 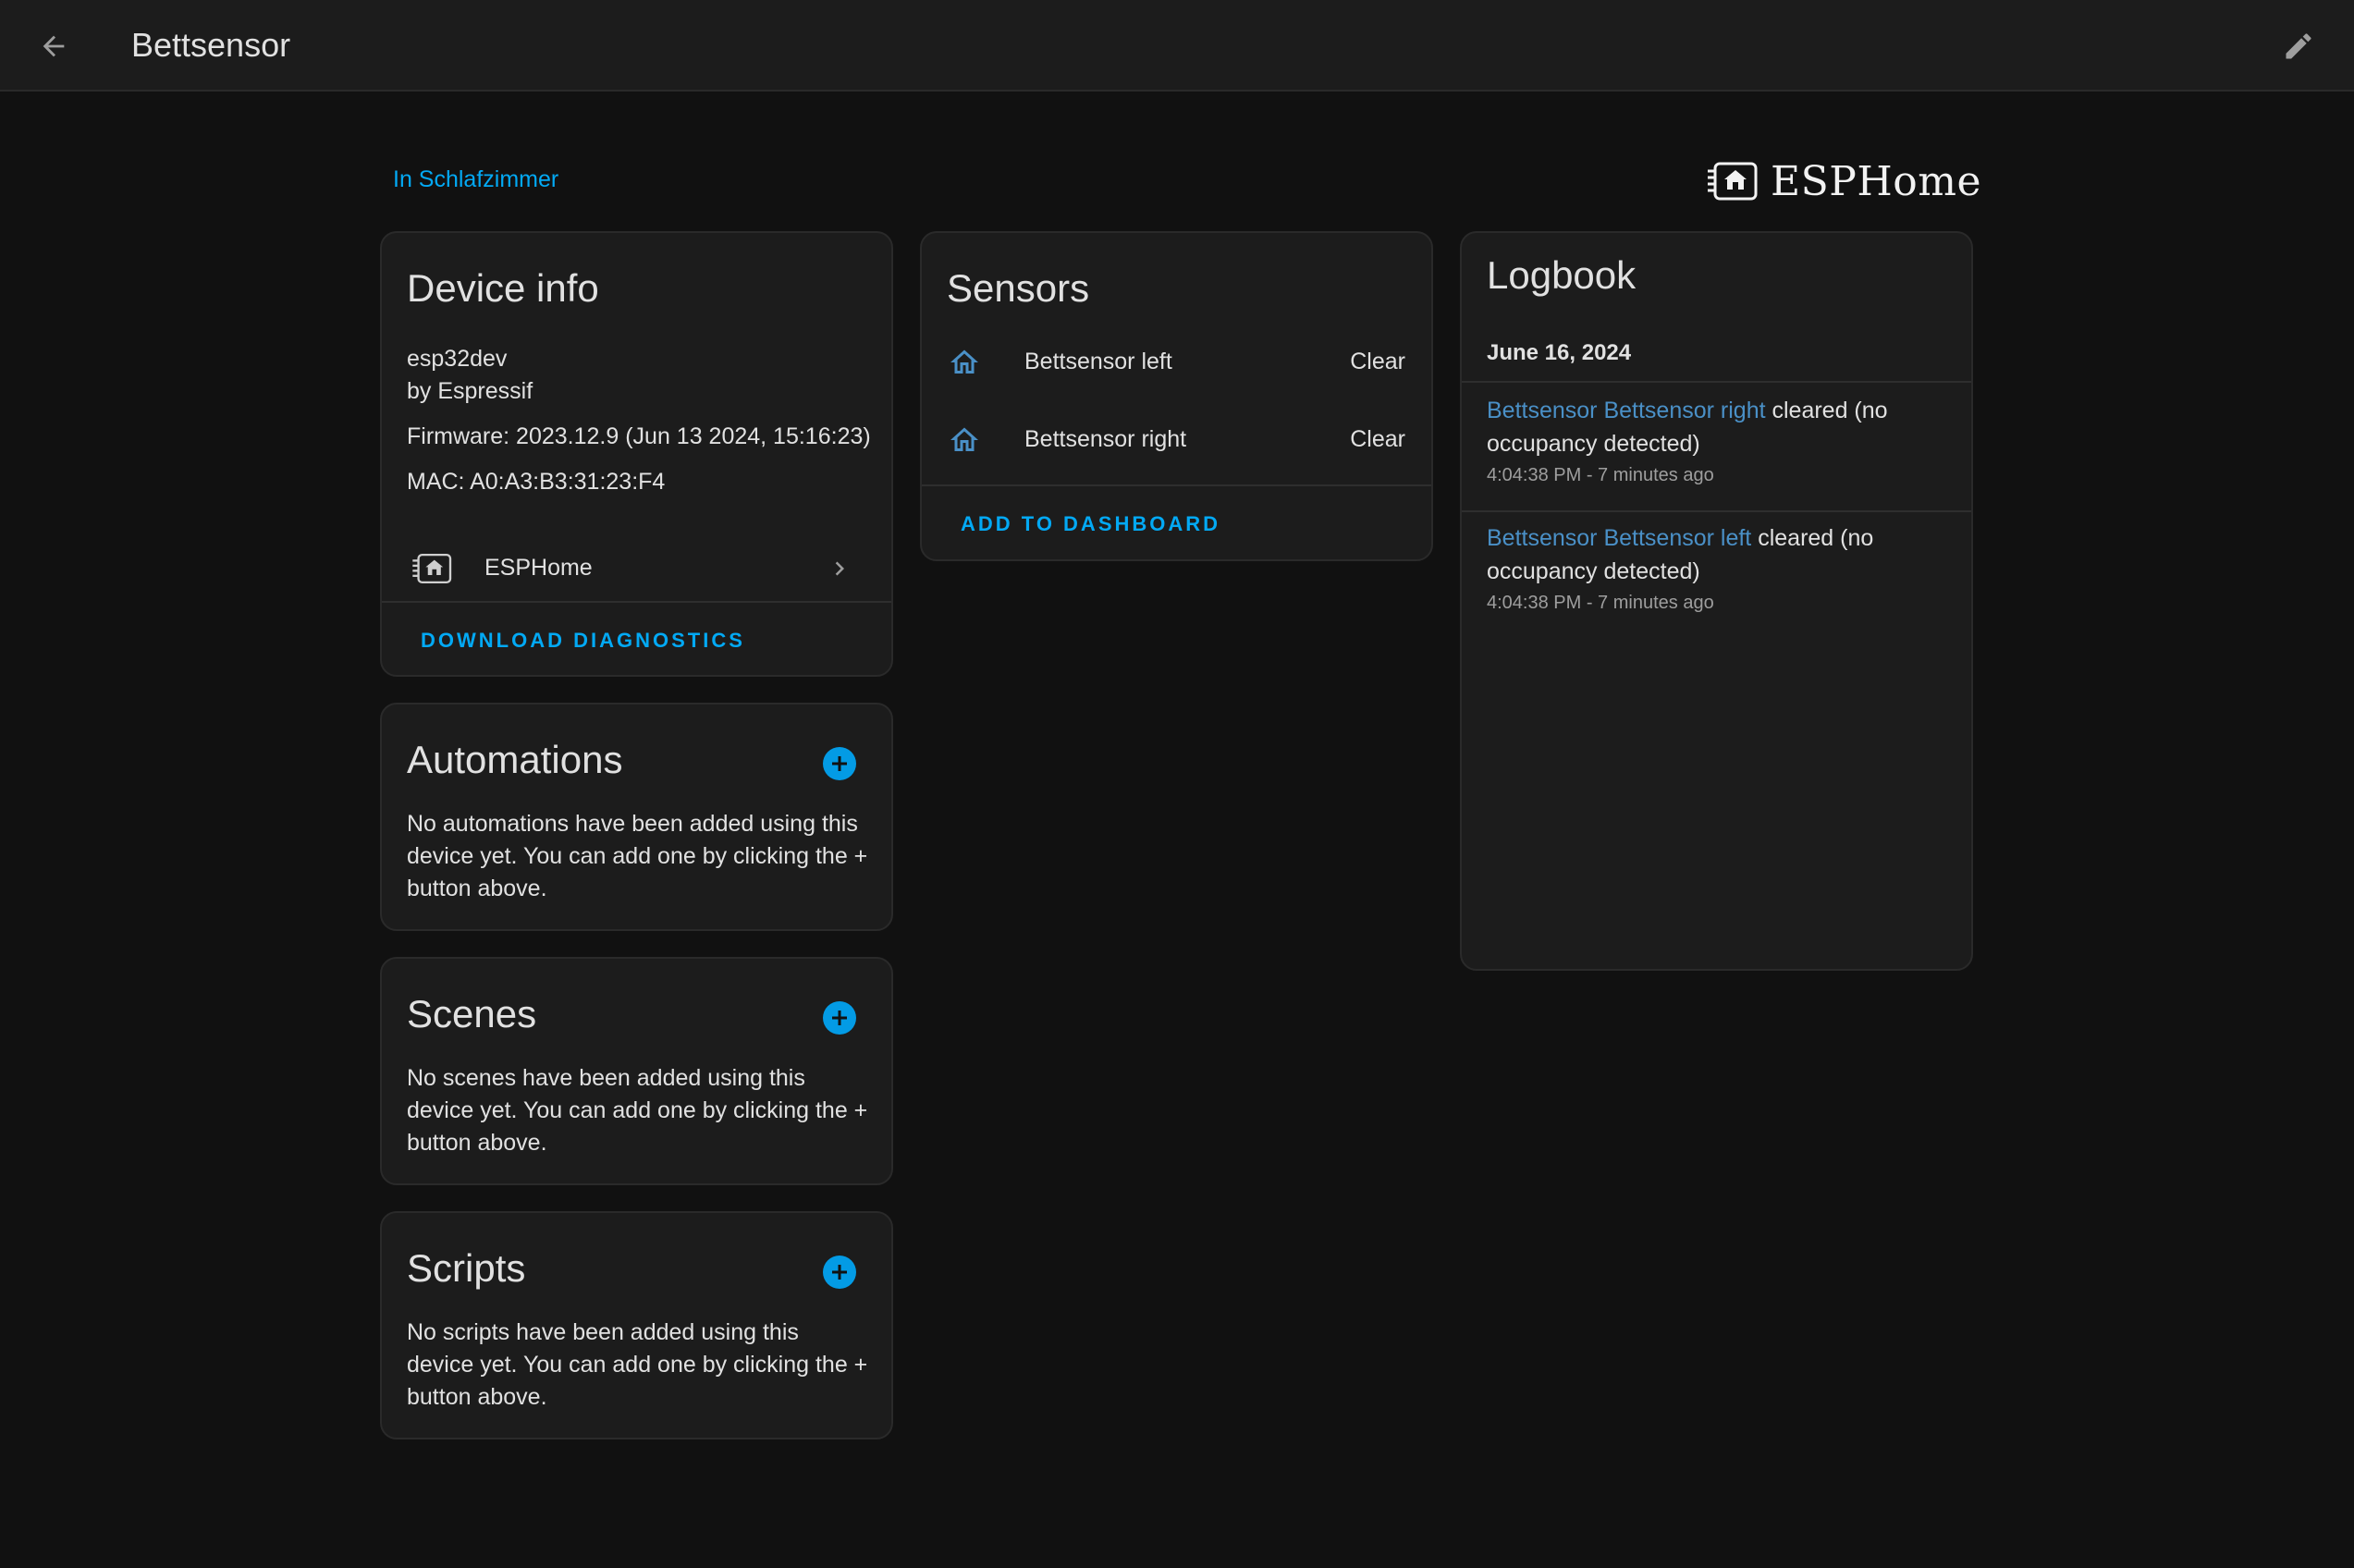 I want to click on sensor-row: Bettsensor left Clear, so click(x=1176, y=363).